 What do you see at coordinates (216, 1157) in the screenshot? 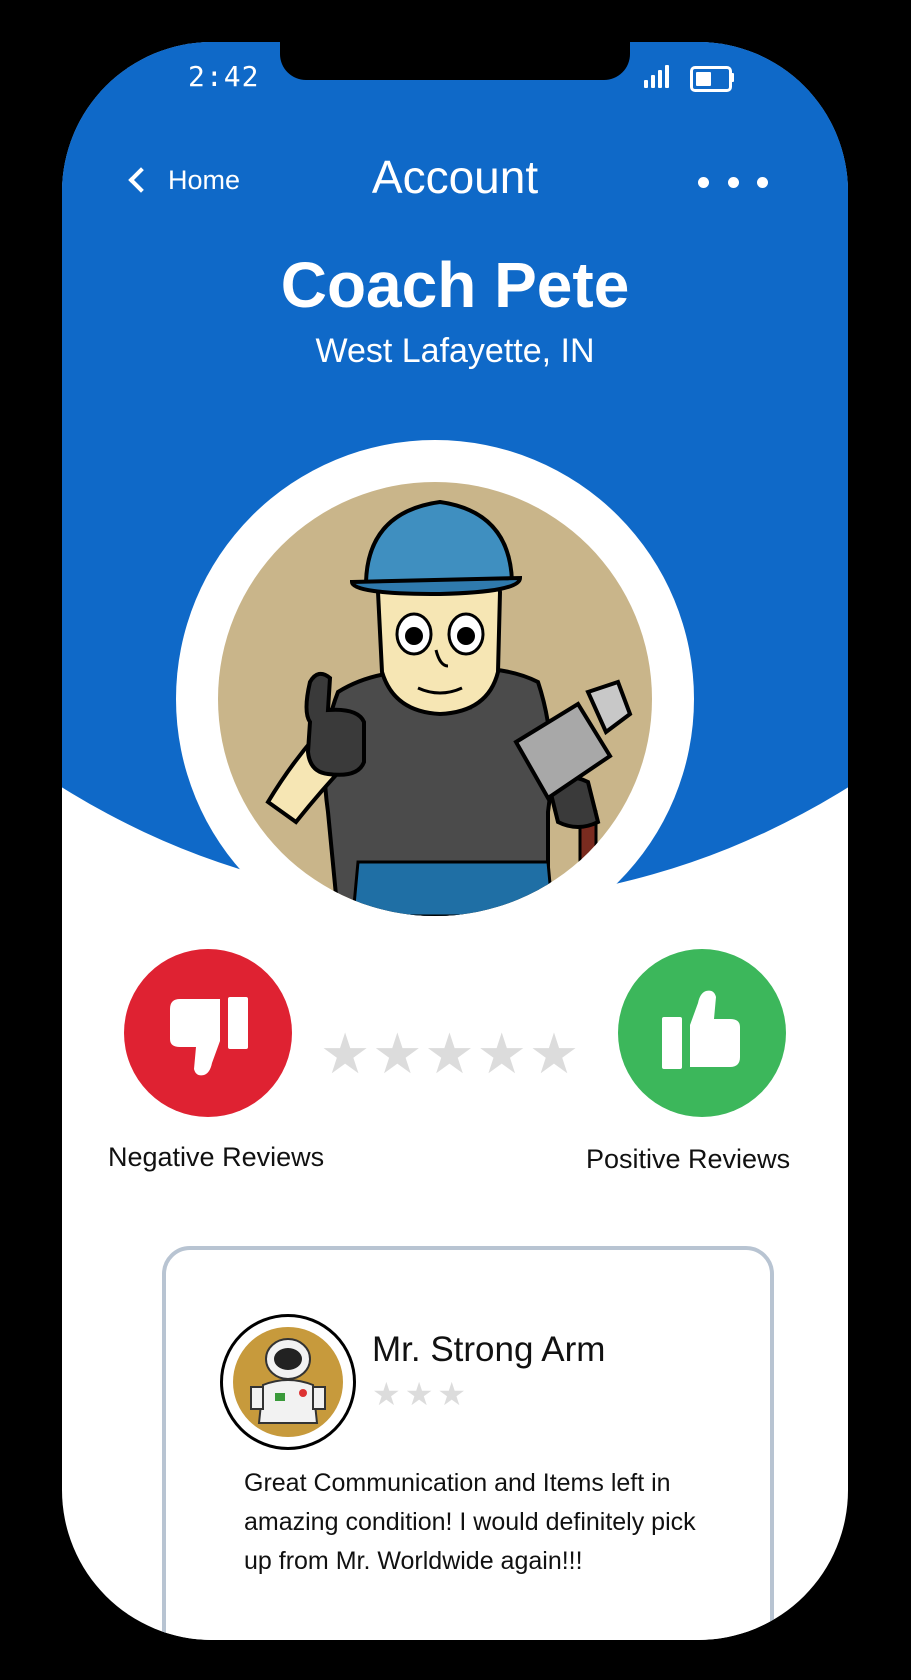
I see `negative-reviews-label: Negative Reviews` at bounding box center [216, 1157].